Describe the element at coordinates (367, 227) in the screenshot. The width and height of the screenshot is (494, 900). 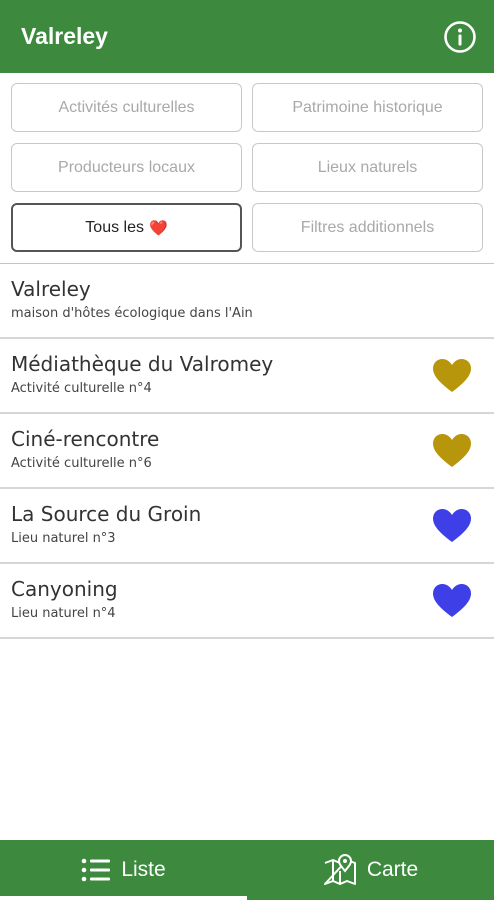
I see `filter-additional-button: Filtres additionnels` at that location.